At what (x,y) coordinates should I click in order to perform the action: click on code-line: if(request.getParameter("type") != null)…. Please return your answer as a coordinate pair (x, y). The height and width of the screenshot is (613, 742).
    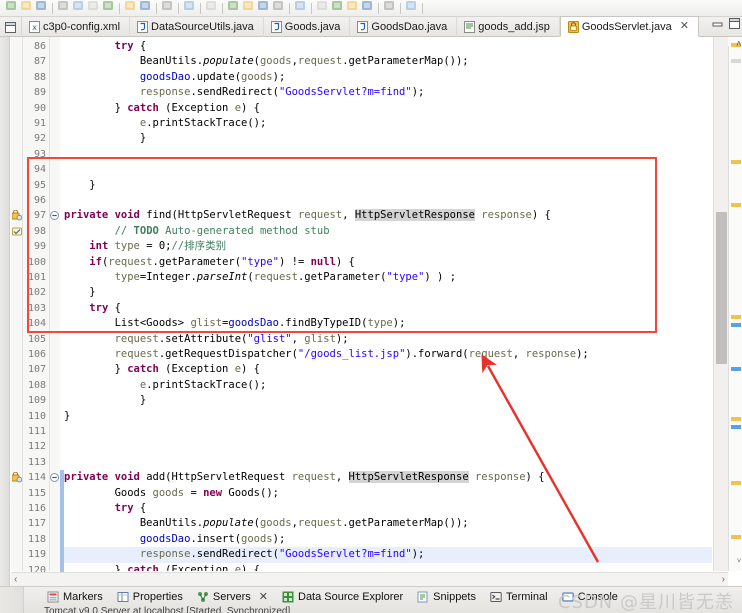
    Looking at the image, I should click on (209, 262).